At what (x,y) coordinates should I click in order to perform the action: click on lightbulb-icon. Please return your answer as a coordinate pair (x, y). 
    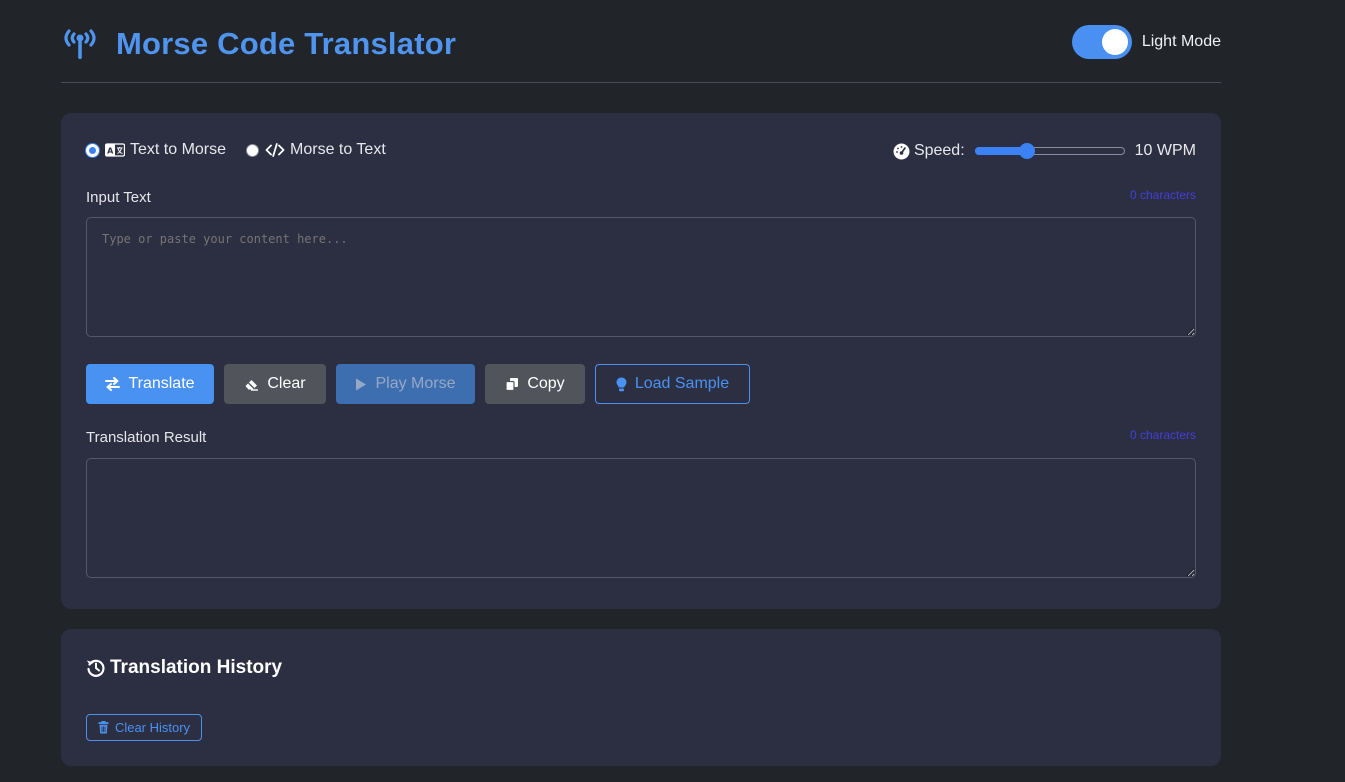
    Looking at the image, I should click on (621, 384).